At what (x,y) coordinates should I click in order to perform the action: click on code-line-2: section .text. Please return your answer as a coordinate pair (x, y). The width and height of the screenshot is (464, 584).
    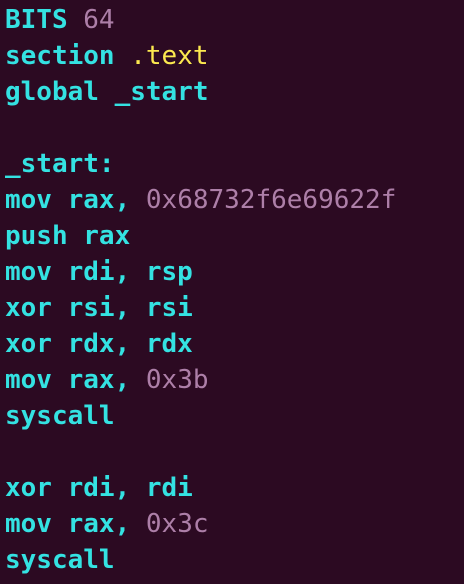
    Looking at the image, I should click on (234, 56).